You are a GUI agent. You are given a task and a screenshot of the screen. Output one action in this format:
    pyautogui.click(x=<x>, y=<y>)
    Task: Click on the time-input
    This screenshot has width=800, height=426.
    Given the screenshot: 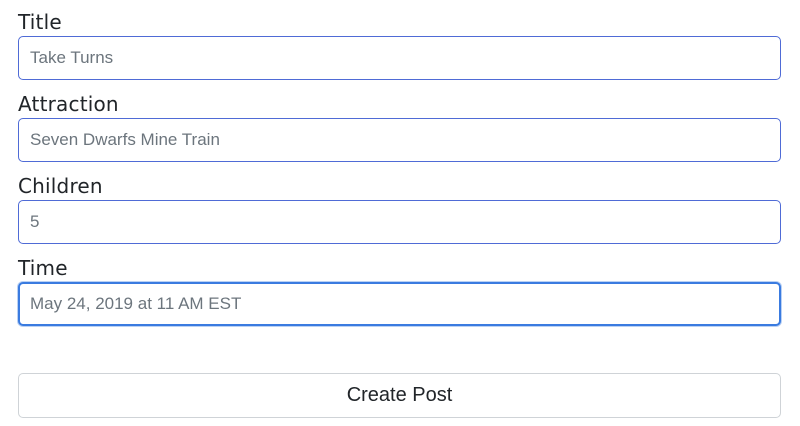 What is the action you would take?
    pyautogui.click(x=399, y=304)
    